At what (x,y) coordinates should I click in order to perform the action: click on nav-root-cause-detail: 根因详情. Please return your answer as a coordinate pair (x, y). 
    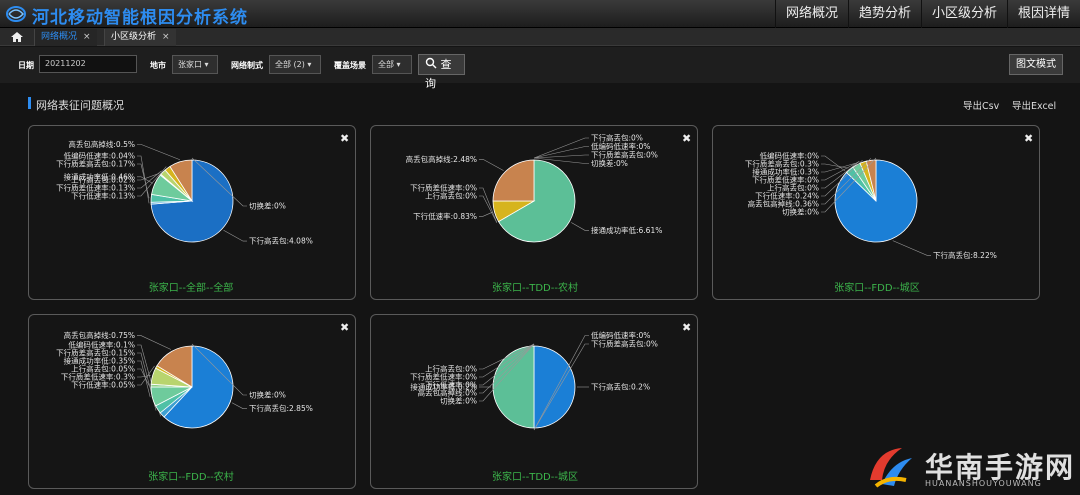
    Looking at the image, I should click on (1043, 14).